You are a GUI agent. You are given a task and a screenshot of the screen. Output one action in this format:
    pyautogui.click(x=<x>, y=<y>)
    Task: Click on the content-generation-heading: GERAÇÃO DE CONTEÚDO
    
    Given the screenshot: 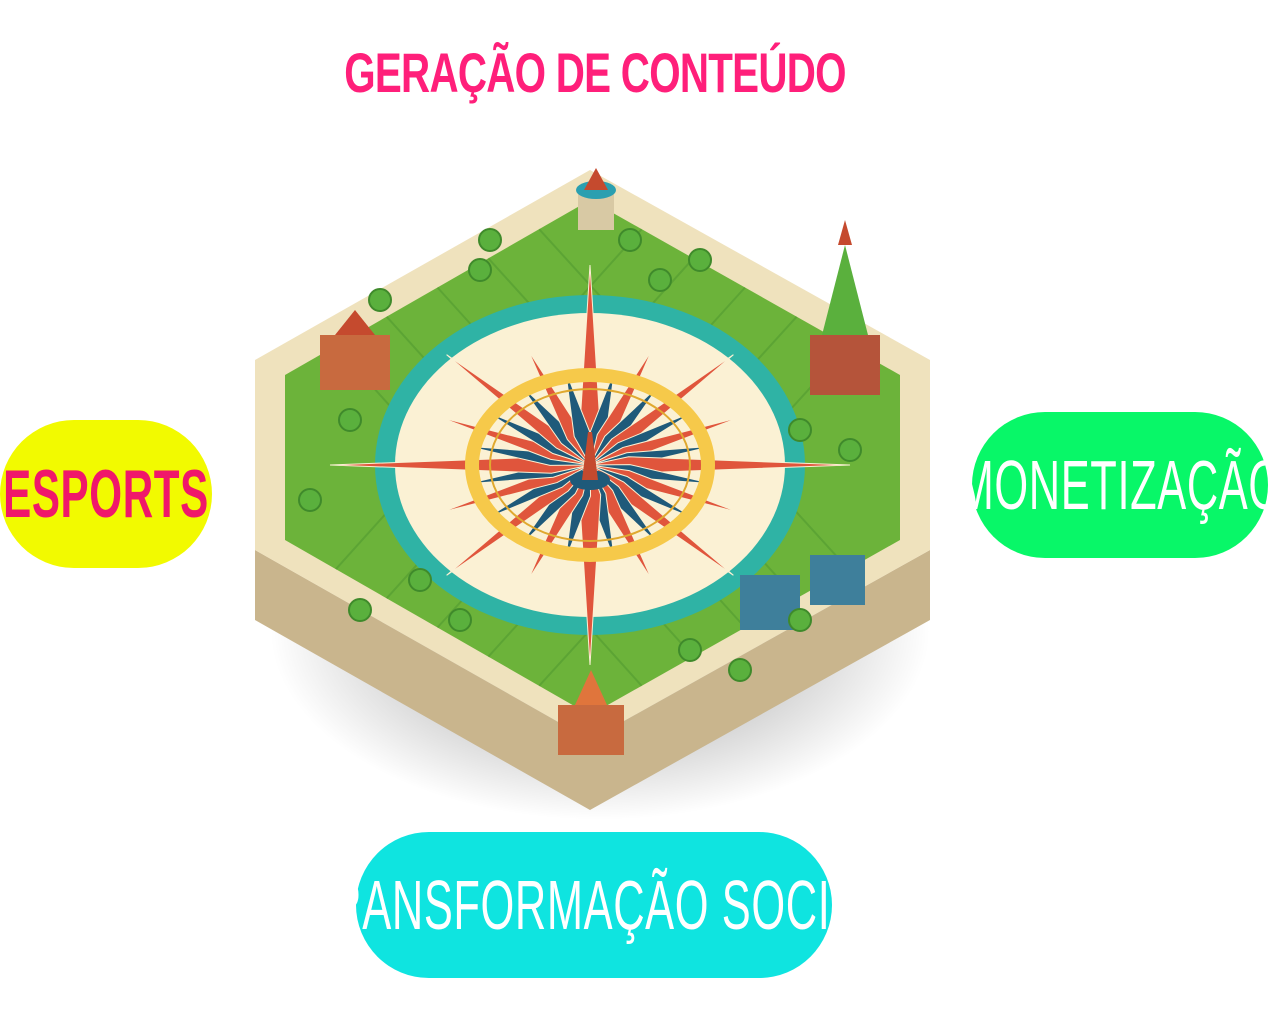 What is the action you would take?
    pyautogui.click(x=595, y=72)
    